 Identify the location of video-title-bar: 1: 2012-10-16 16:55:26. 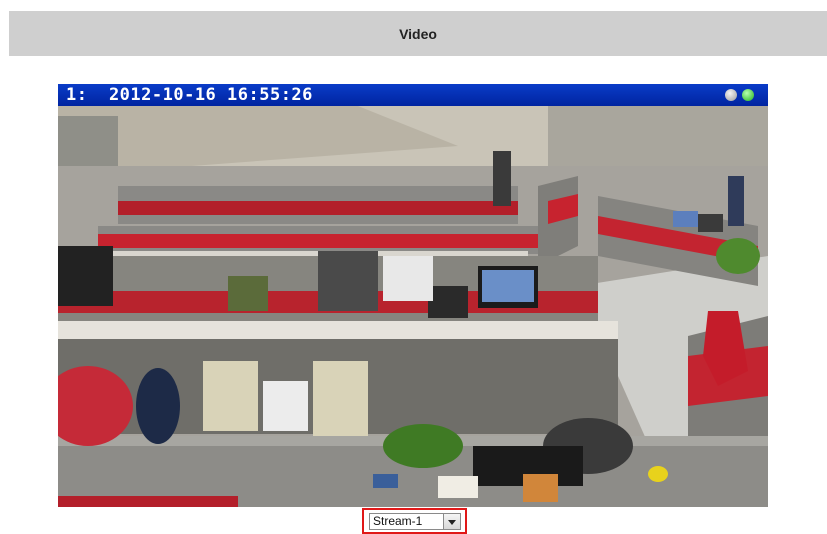
(413, 95).